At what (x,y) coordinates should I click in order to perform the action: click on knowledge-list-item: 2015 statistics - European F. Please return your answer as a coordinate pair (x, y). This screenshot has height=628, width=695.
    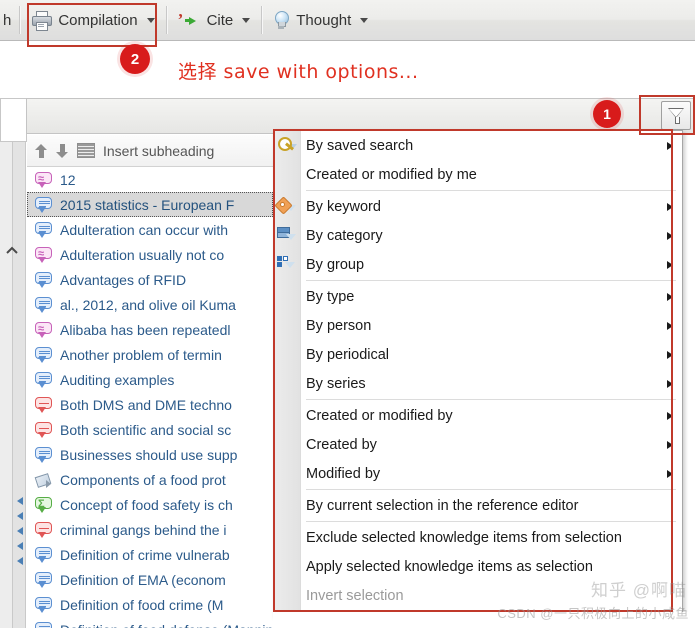
    Looking at the image, I should click on (150, 204).